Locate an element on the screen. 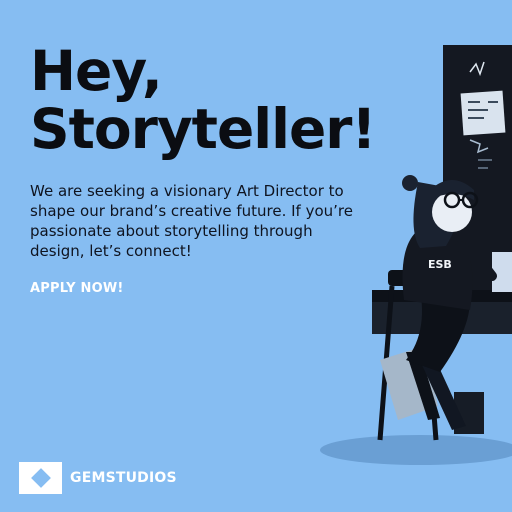 This screenshot has height=512, width=512. shirt-print: ESB is located at coordinates (440, 264).